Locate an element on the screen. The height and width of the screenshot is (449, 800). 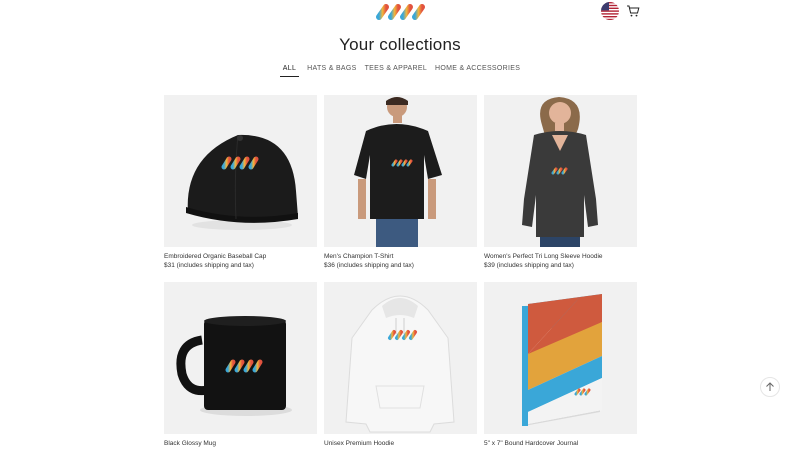
product-card: Black Glossy Mug is located at coordinates (240, 364).